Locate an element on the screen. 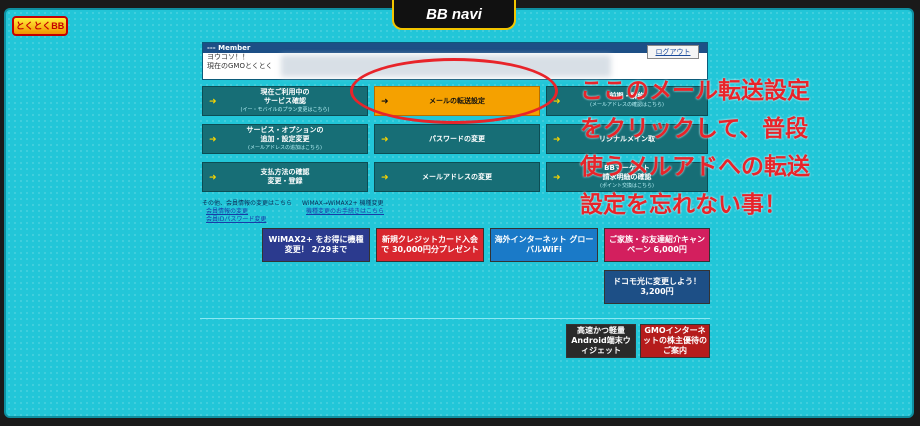 The image size is (920, 426). bb-navi-header: BB navi is located at coordinates (454, 15).